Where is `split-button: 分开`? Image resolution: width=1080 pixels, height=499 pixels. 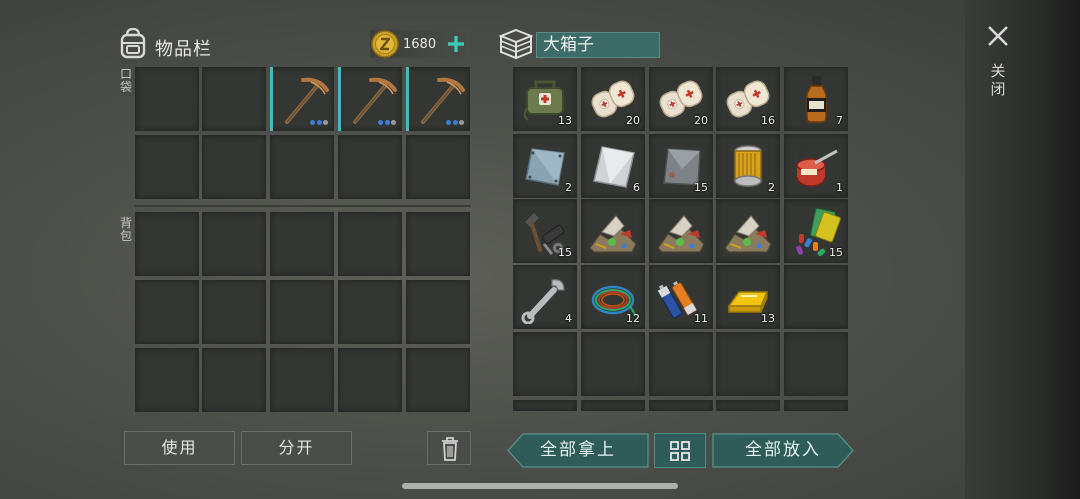
split-button: 分开 is located at coordinates (296, 448).